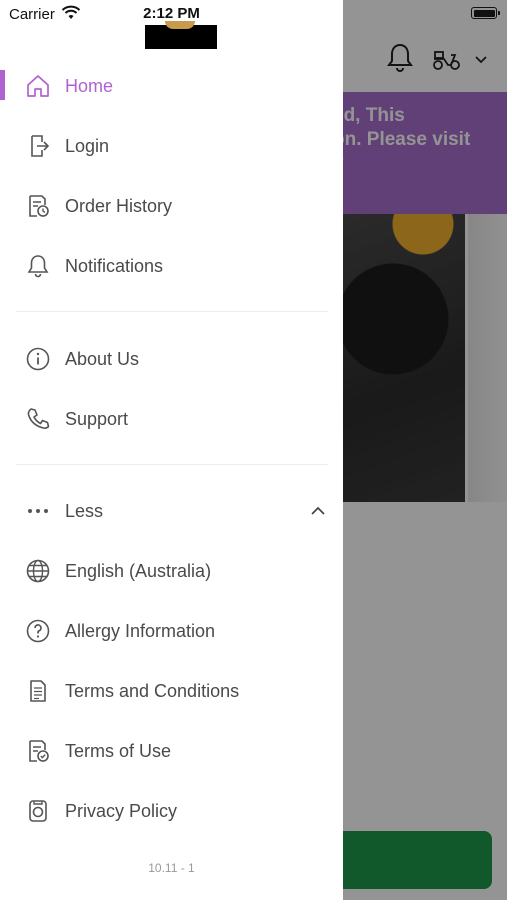  Describe the element at coordinates (118, 750) in the screenshot. I see `menu-label: Terms of Use` at that location.